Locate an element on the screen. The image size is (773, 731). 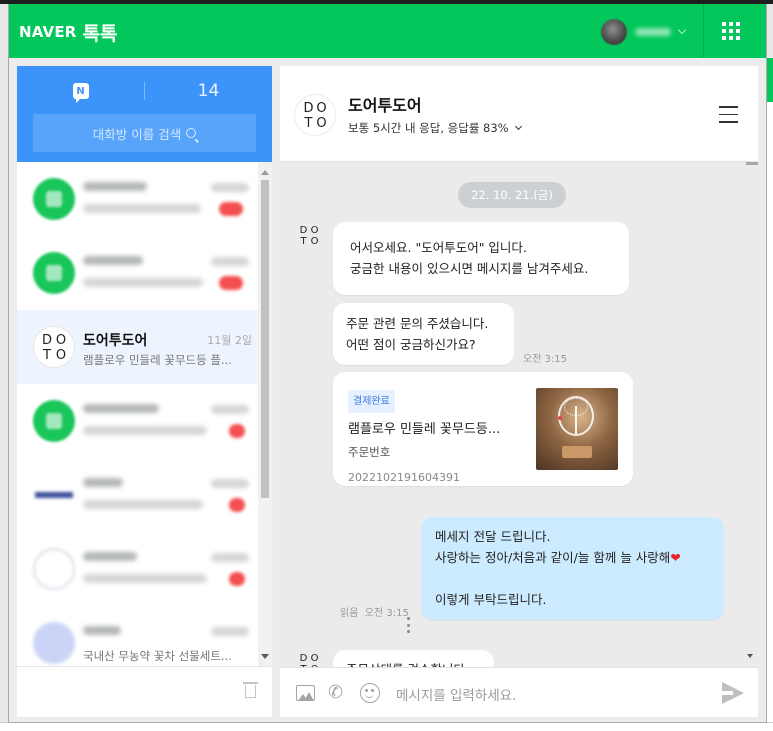
message-line: 주문상태를 검수합니다 is located at coordinates (420, 663).